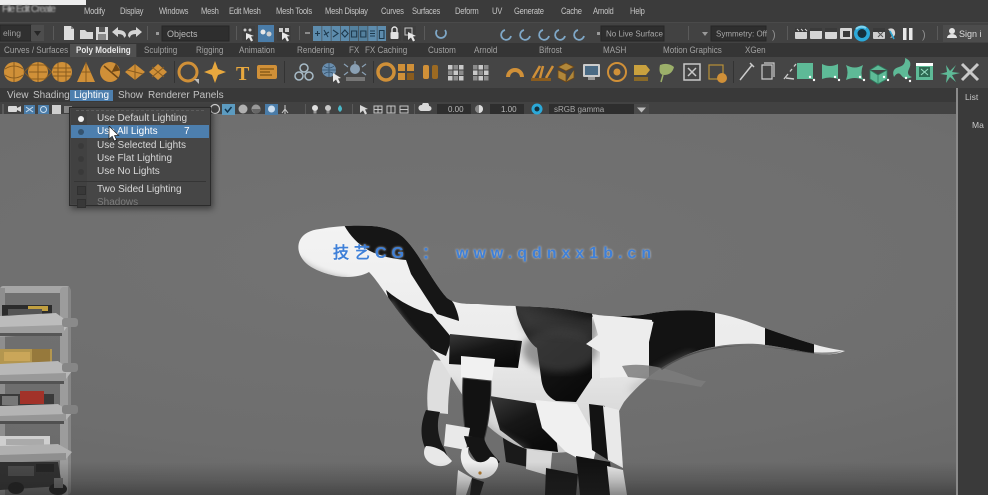  What do you see at coordinates (182, 34) in the screenshot?
I see `svg-text: Objects` at bounding box center [182, 34].